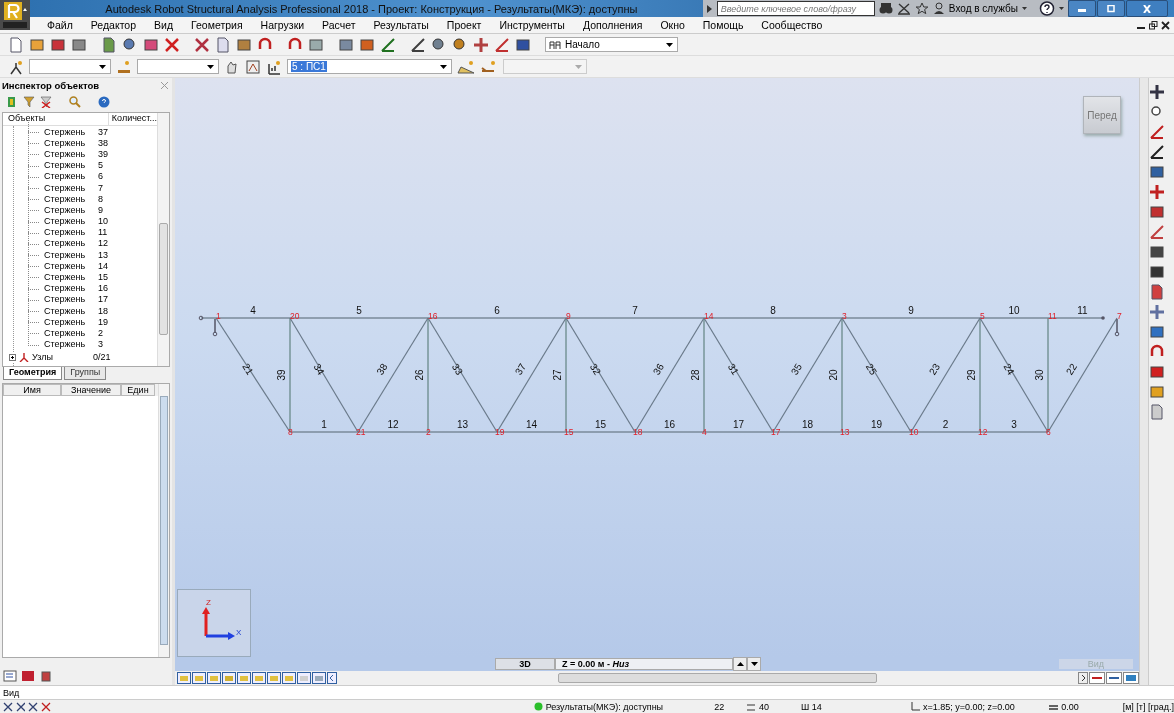 The image size is (1174, 713). What do you see at coordinates (1165, 25) in the screenshot?
I see `close-icon` at bounding box center [1165, 25].